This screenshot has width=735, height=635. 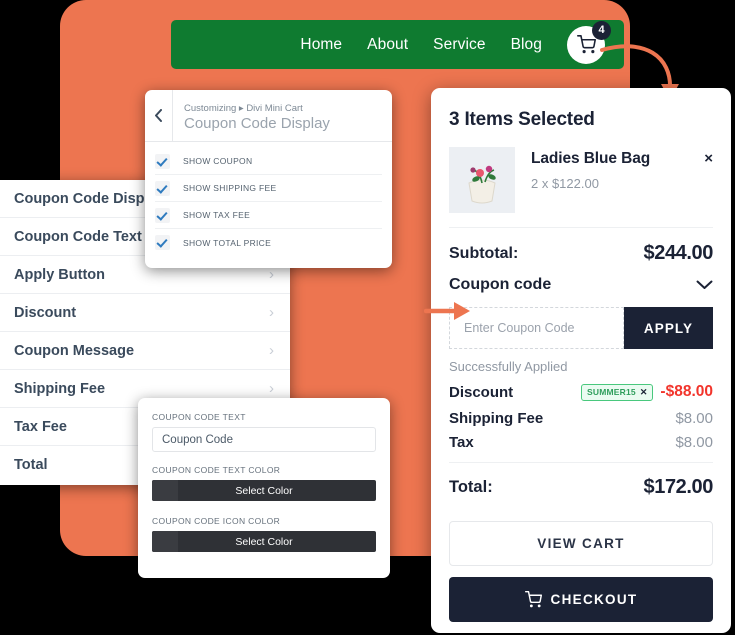 I want to click on cart-item-name: Ladies Blue Bag, so click(x=591, y=158).